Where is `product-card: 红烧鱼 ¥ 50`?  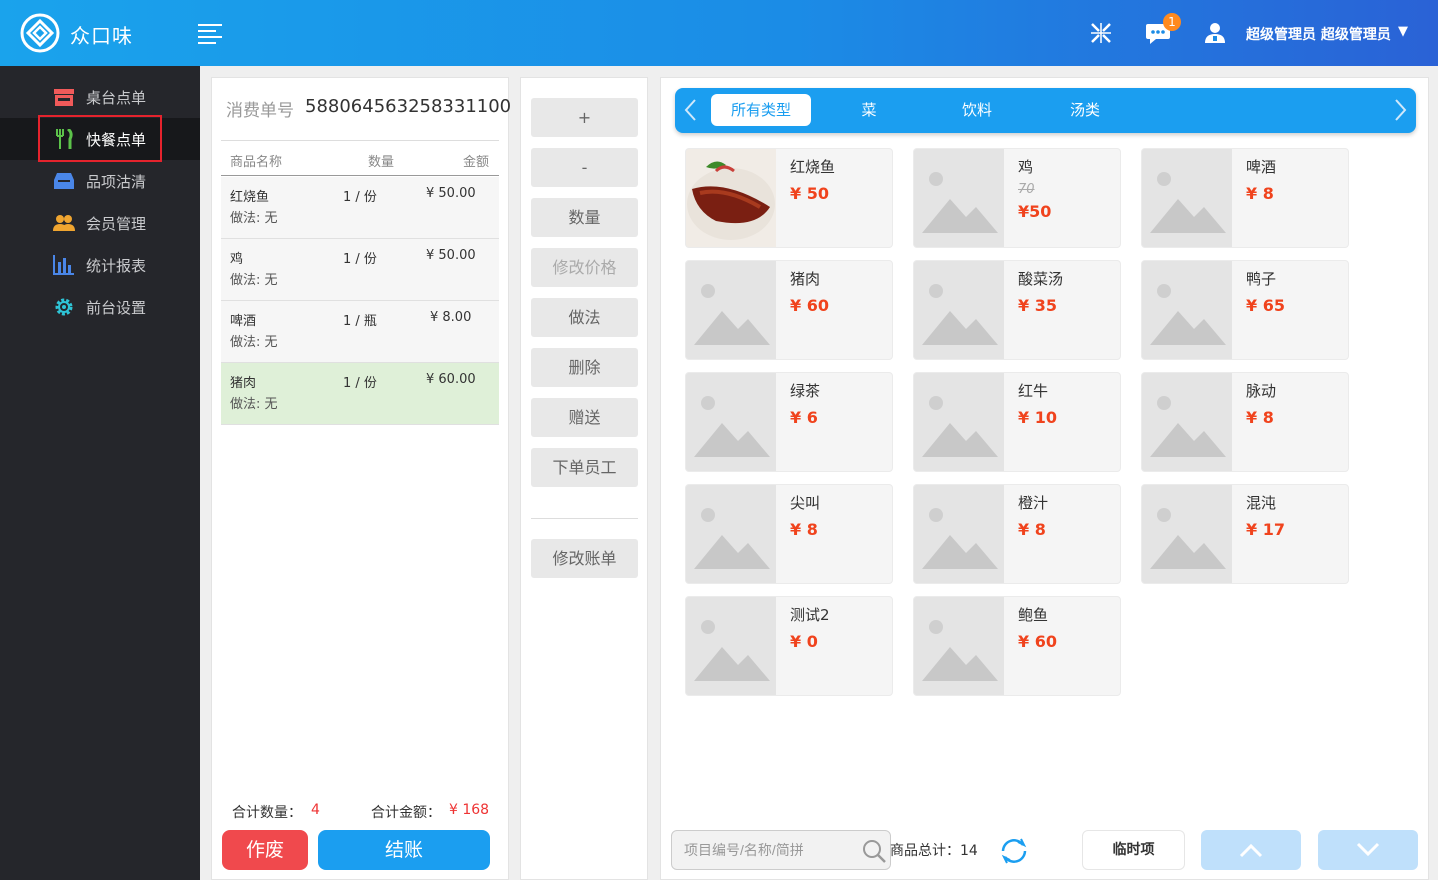 product-card: 红烧鱼 ¥ 50 is located at coordinates (789, 198).